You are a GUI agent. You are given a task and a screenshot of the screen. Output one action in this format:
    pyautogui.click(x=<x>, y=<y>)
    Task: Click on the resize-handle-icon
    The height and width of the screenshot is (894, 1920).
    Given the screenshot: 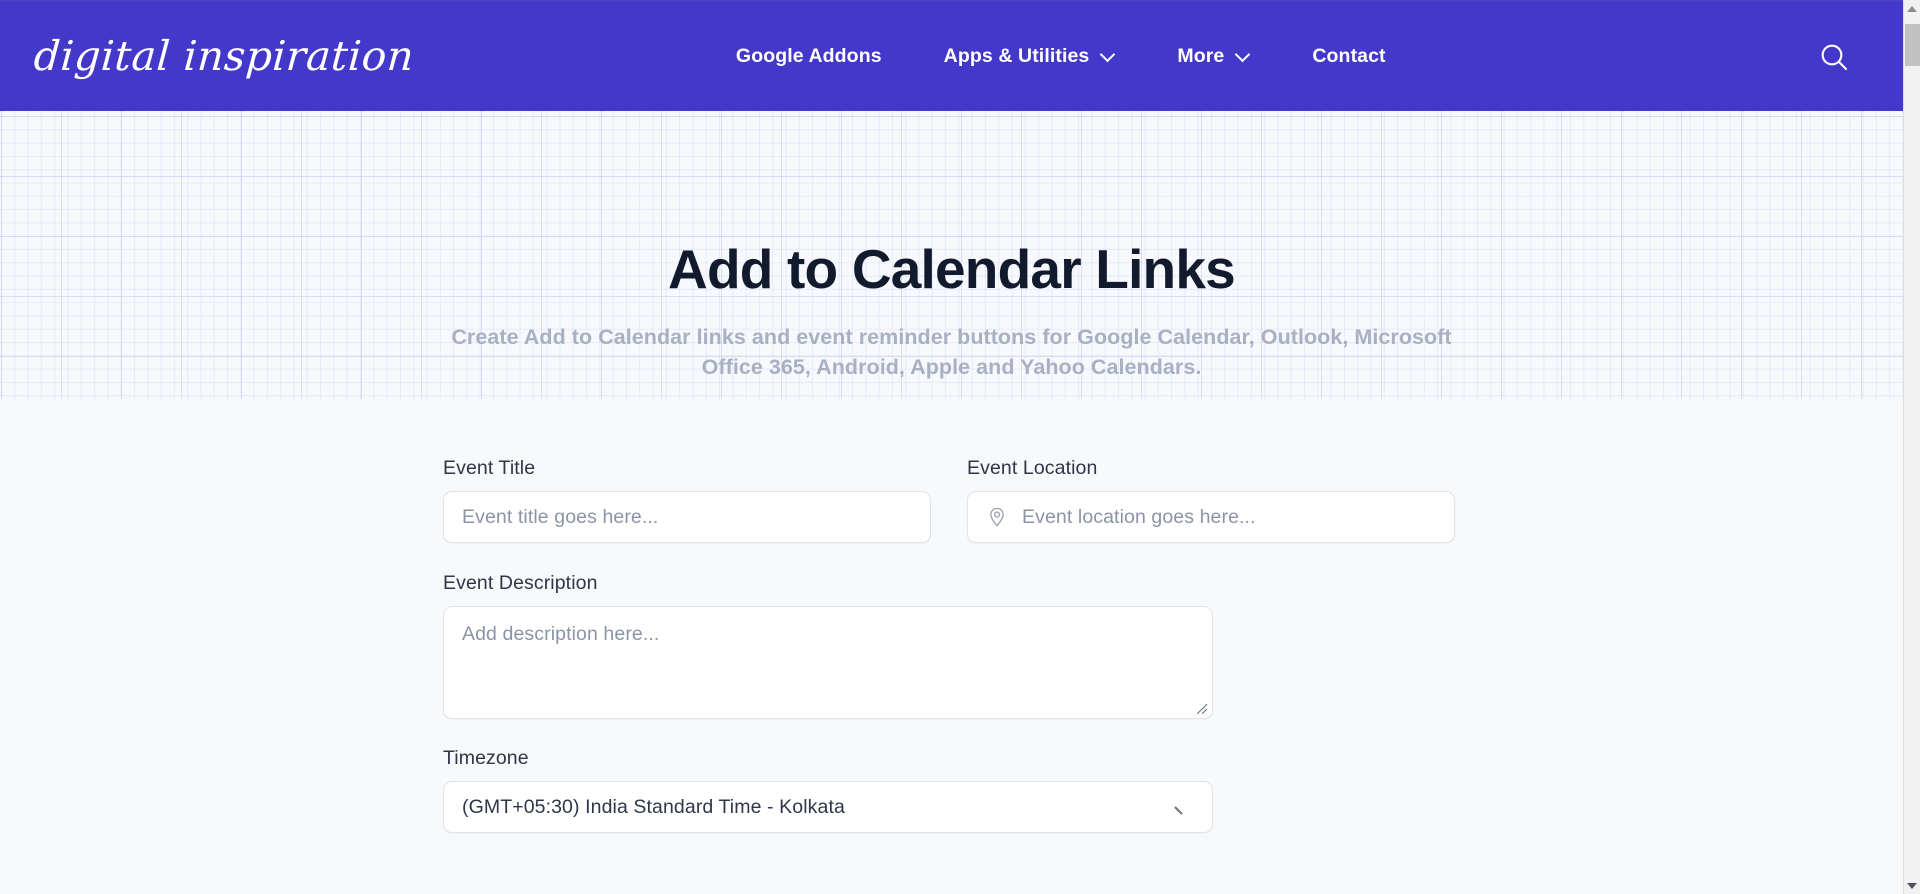 What is the action you would take?
    pyautogui.click(x=1201, y=708)
    